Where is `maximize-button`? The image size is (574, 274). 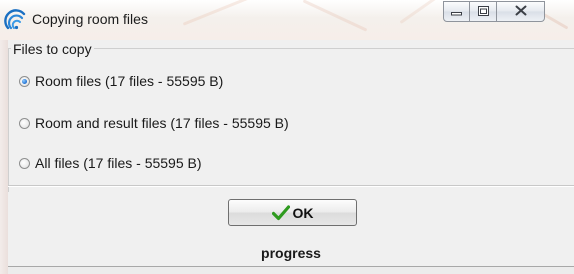
maximize-button is located at coordinates (483, 11).